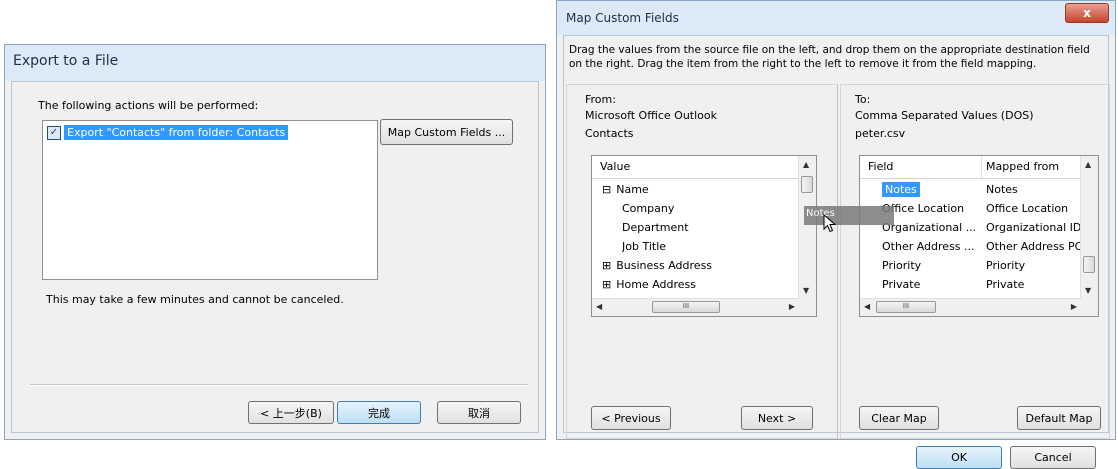  Describe the element at coordinates (1034, 227) in the screenshot. I see `mapped-from-cell: Organizational ID N` at that location.